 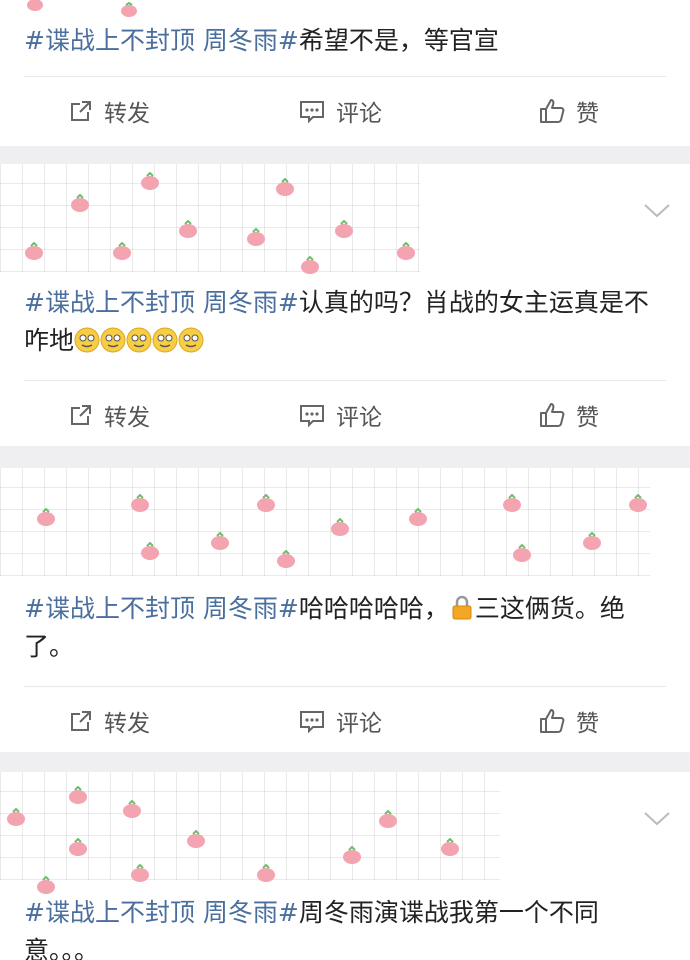 I want to click on post-body: 希望不是，等官宣, so click(x=398, y=40).